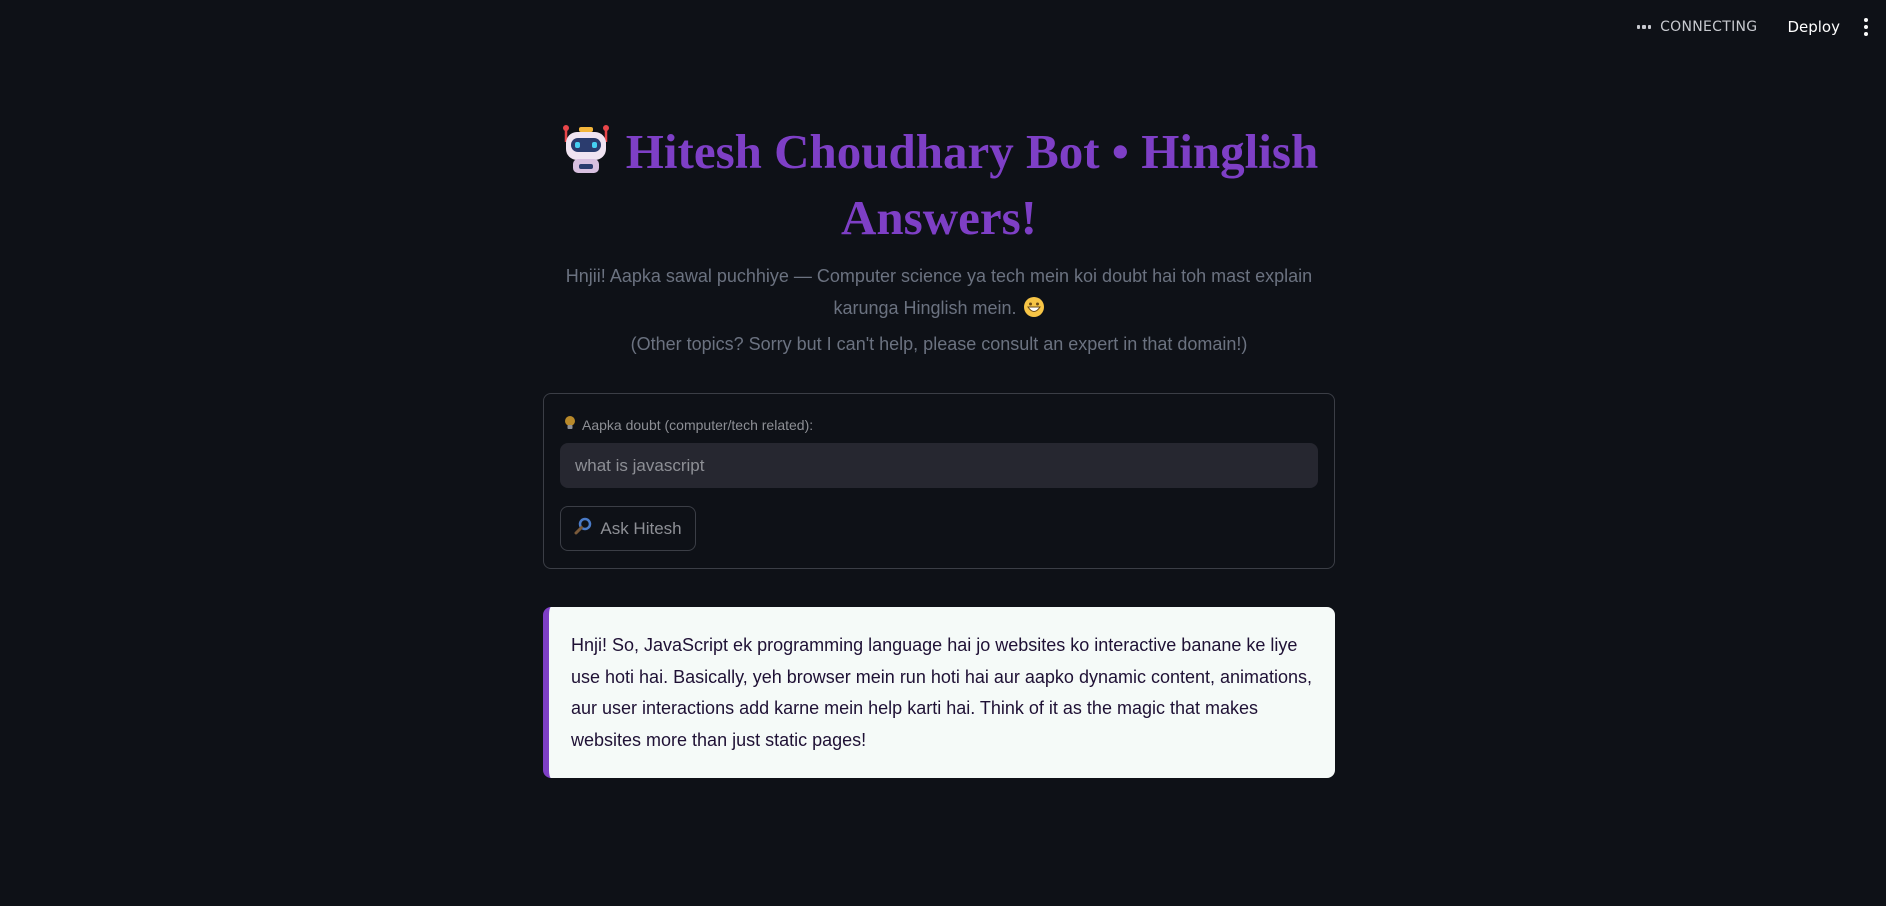 This screenshot has height=906, width=1886. Describe the element at coordinates (943, 27) in the screenshot. I see `top-toolbar: CONNECTING Deploy` at that location.